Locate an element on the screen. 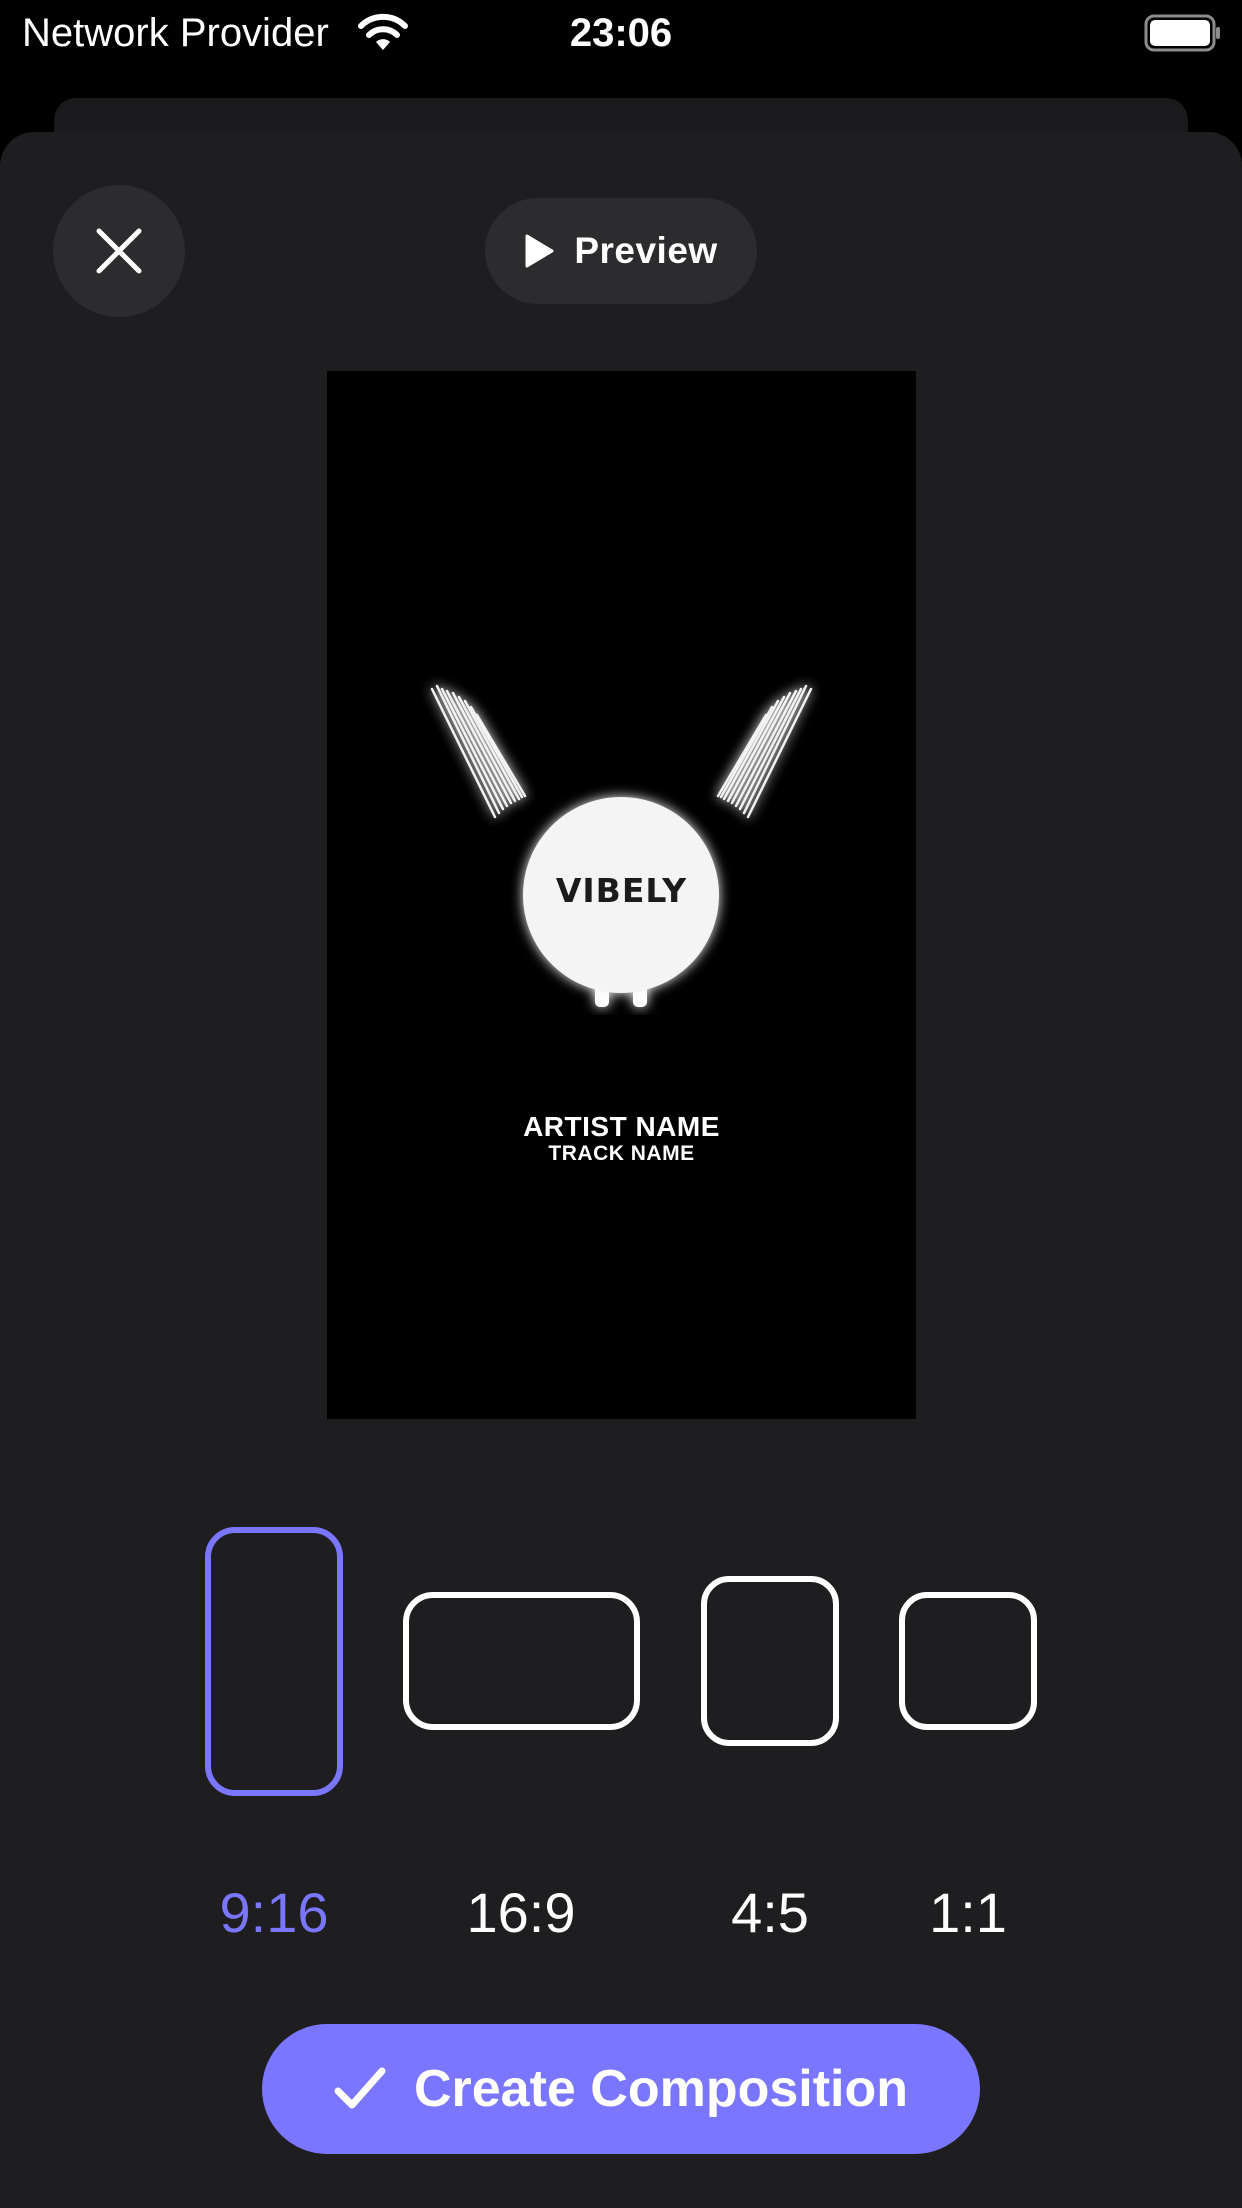  preview-button: Preview is located at coordinates (621, 251).